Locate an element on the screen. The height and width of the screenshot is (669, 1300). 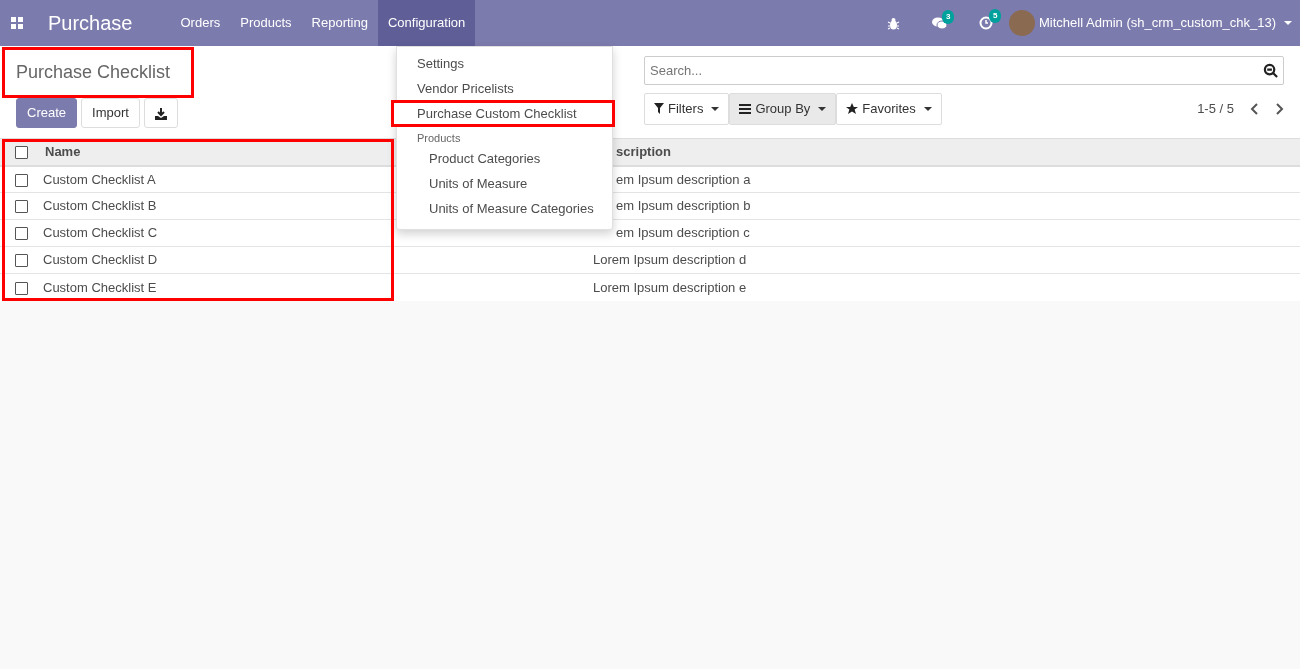
create-button: Create is located at coordinates (47, 113).